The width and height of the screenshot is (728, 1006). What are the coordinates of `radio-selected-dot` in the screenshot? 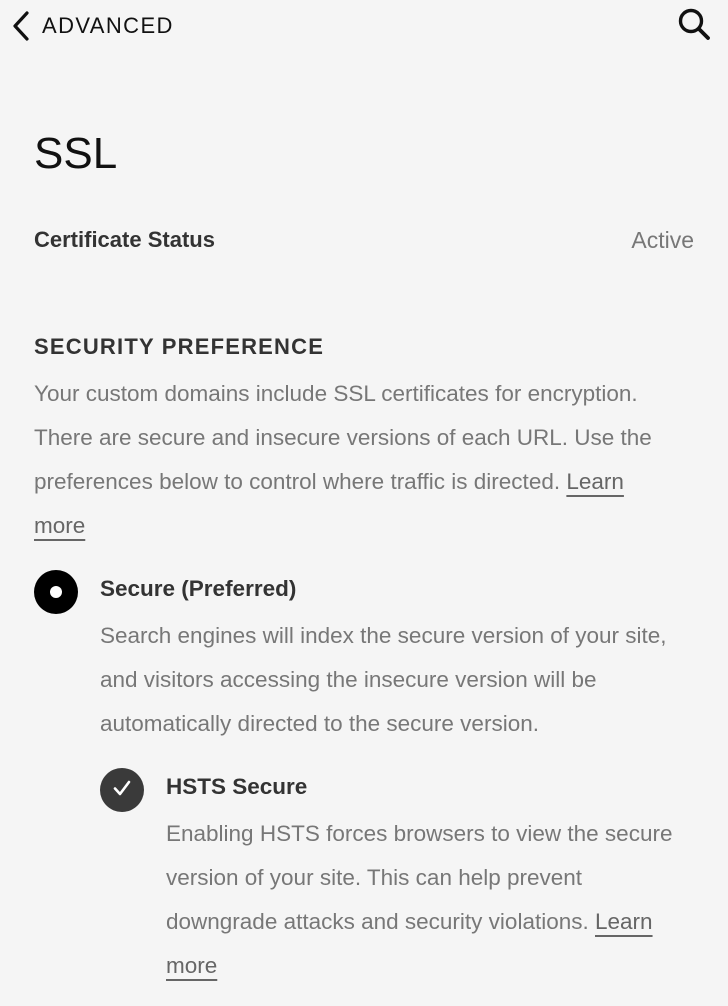 It's located at (56, 592).